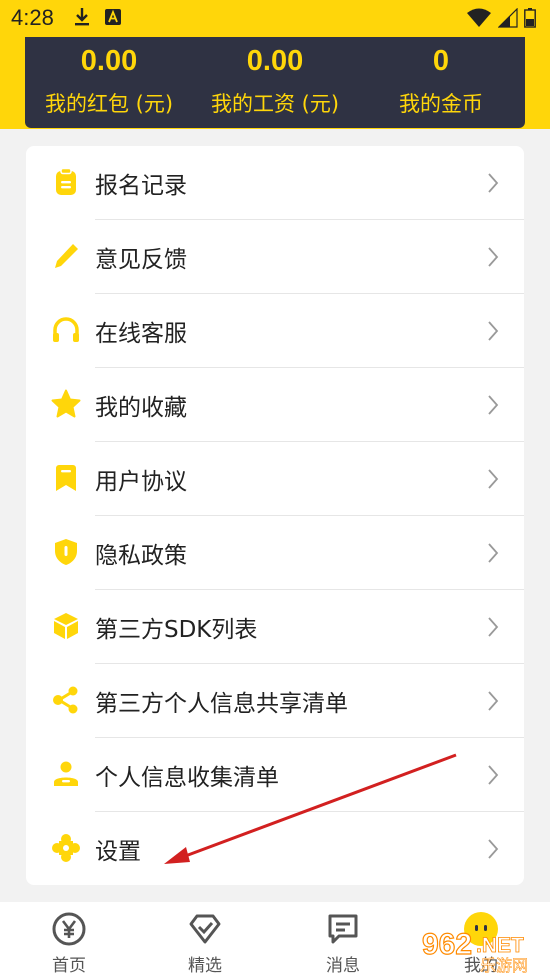 The width and height of the screenshot is (550, 979). I want to click on svg-text: 962, so click(447, 944).